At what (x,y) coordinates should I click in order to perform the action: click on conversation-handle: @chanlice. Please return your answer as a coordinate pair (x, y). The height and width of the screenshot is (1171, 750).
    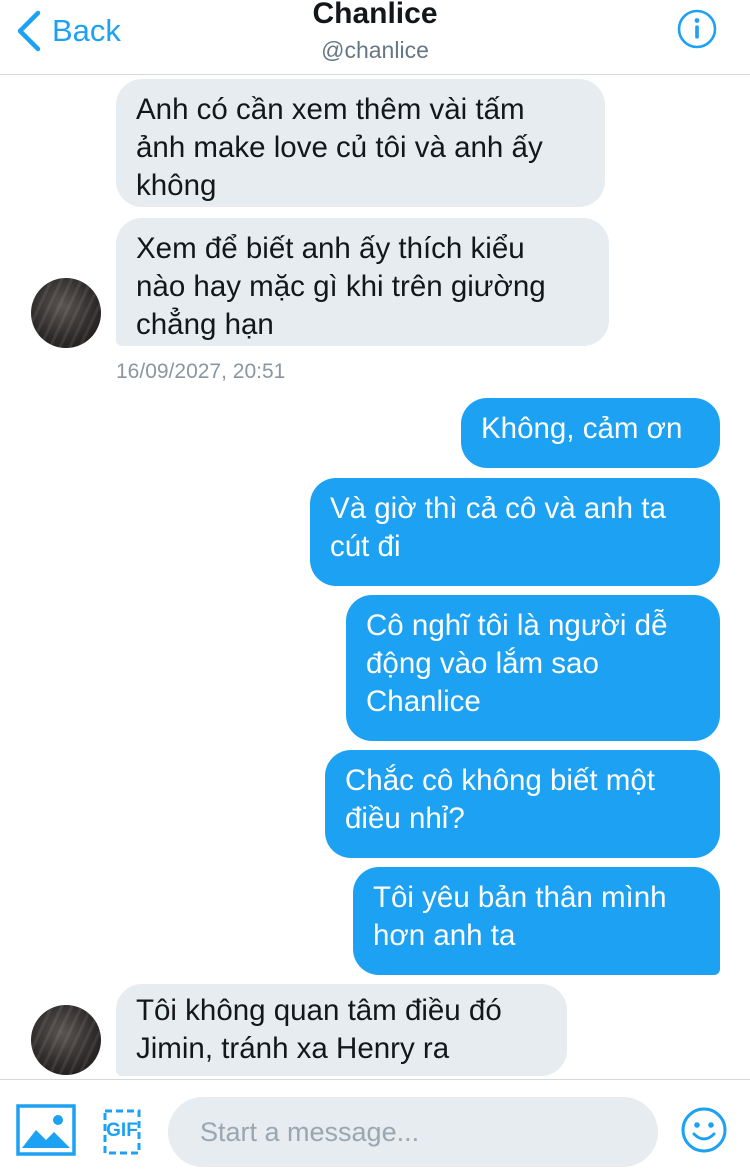
    Looking at the image, I should click on (375, 50).